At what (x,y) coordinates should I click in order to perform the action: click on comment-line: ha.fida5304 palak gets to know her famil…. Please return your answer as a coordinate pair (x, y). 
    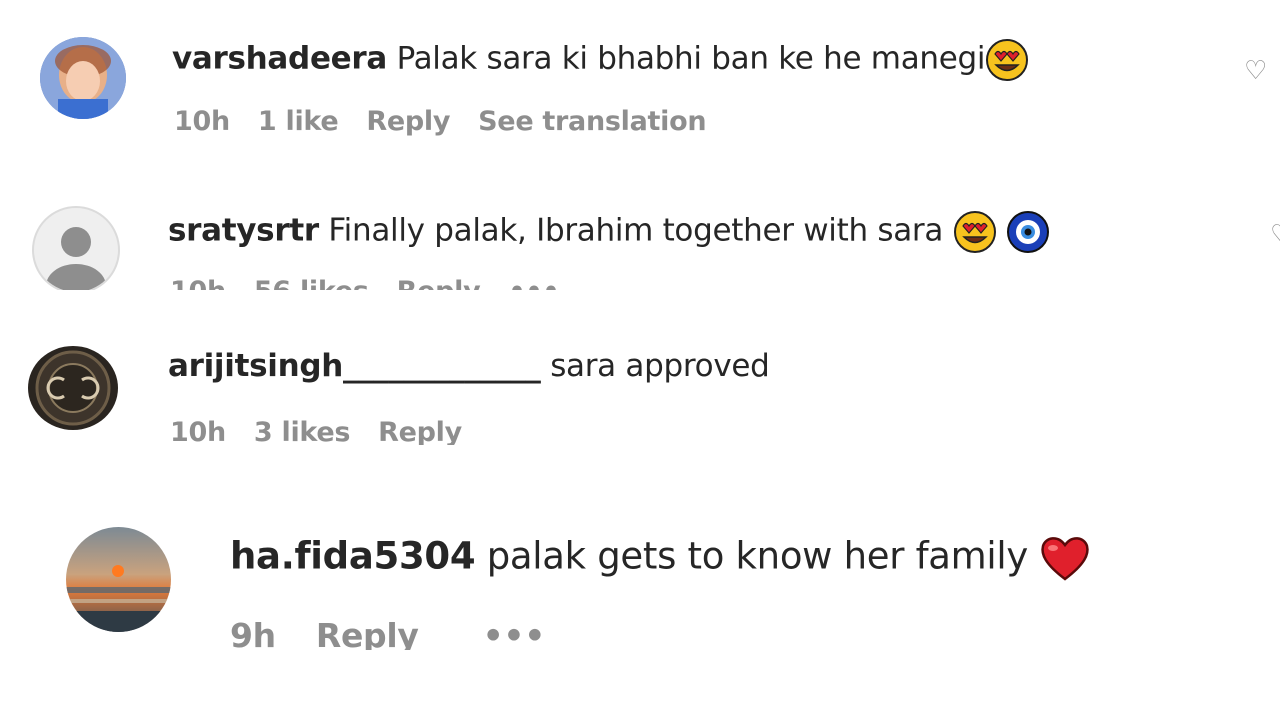
    Looking at the image, I should click on (660, 558).